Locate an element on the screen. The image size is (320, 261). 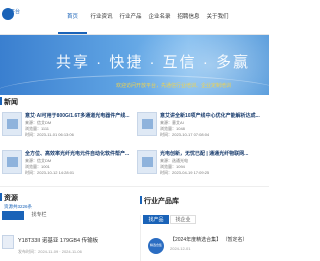
news-section-accent is located at coordinates (1, 101).